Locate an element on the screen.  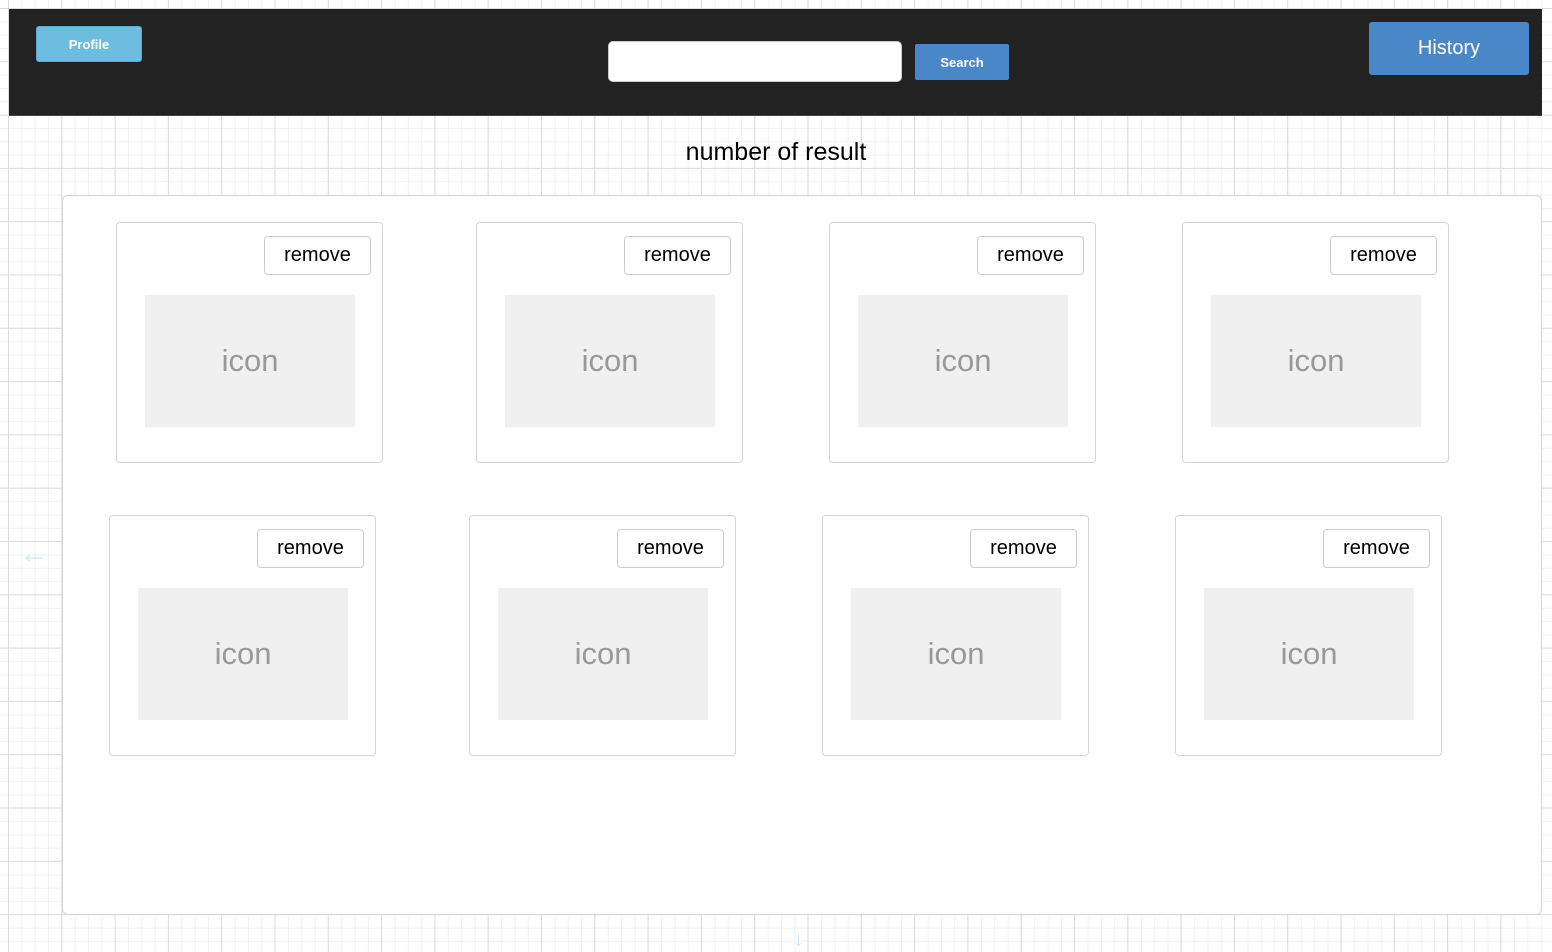
top-bar: Profile Search History is located at coordinates (775, 62).